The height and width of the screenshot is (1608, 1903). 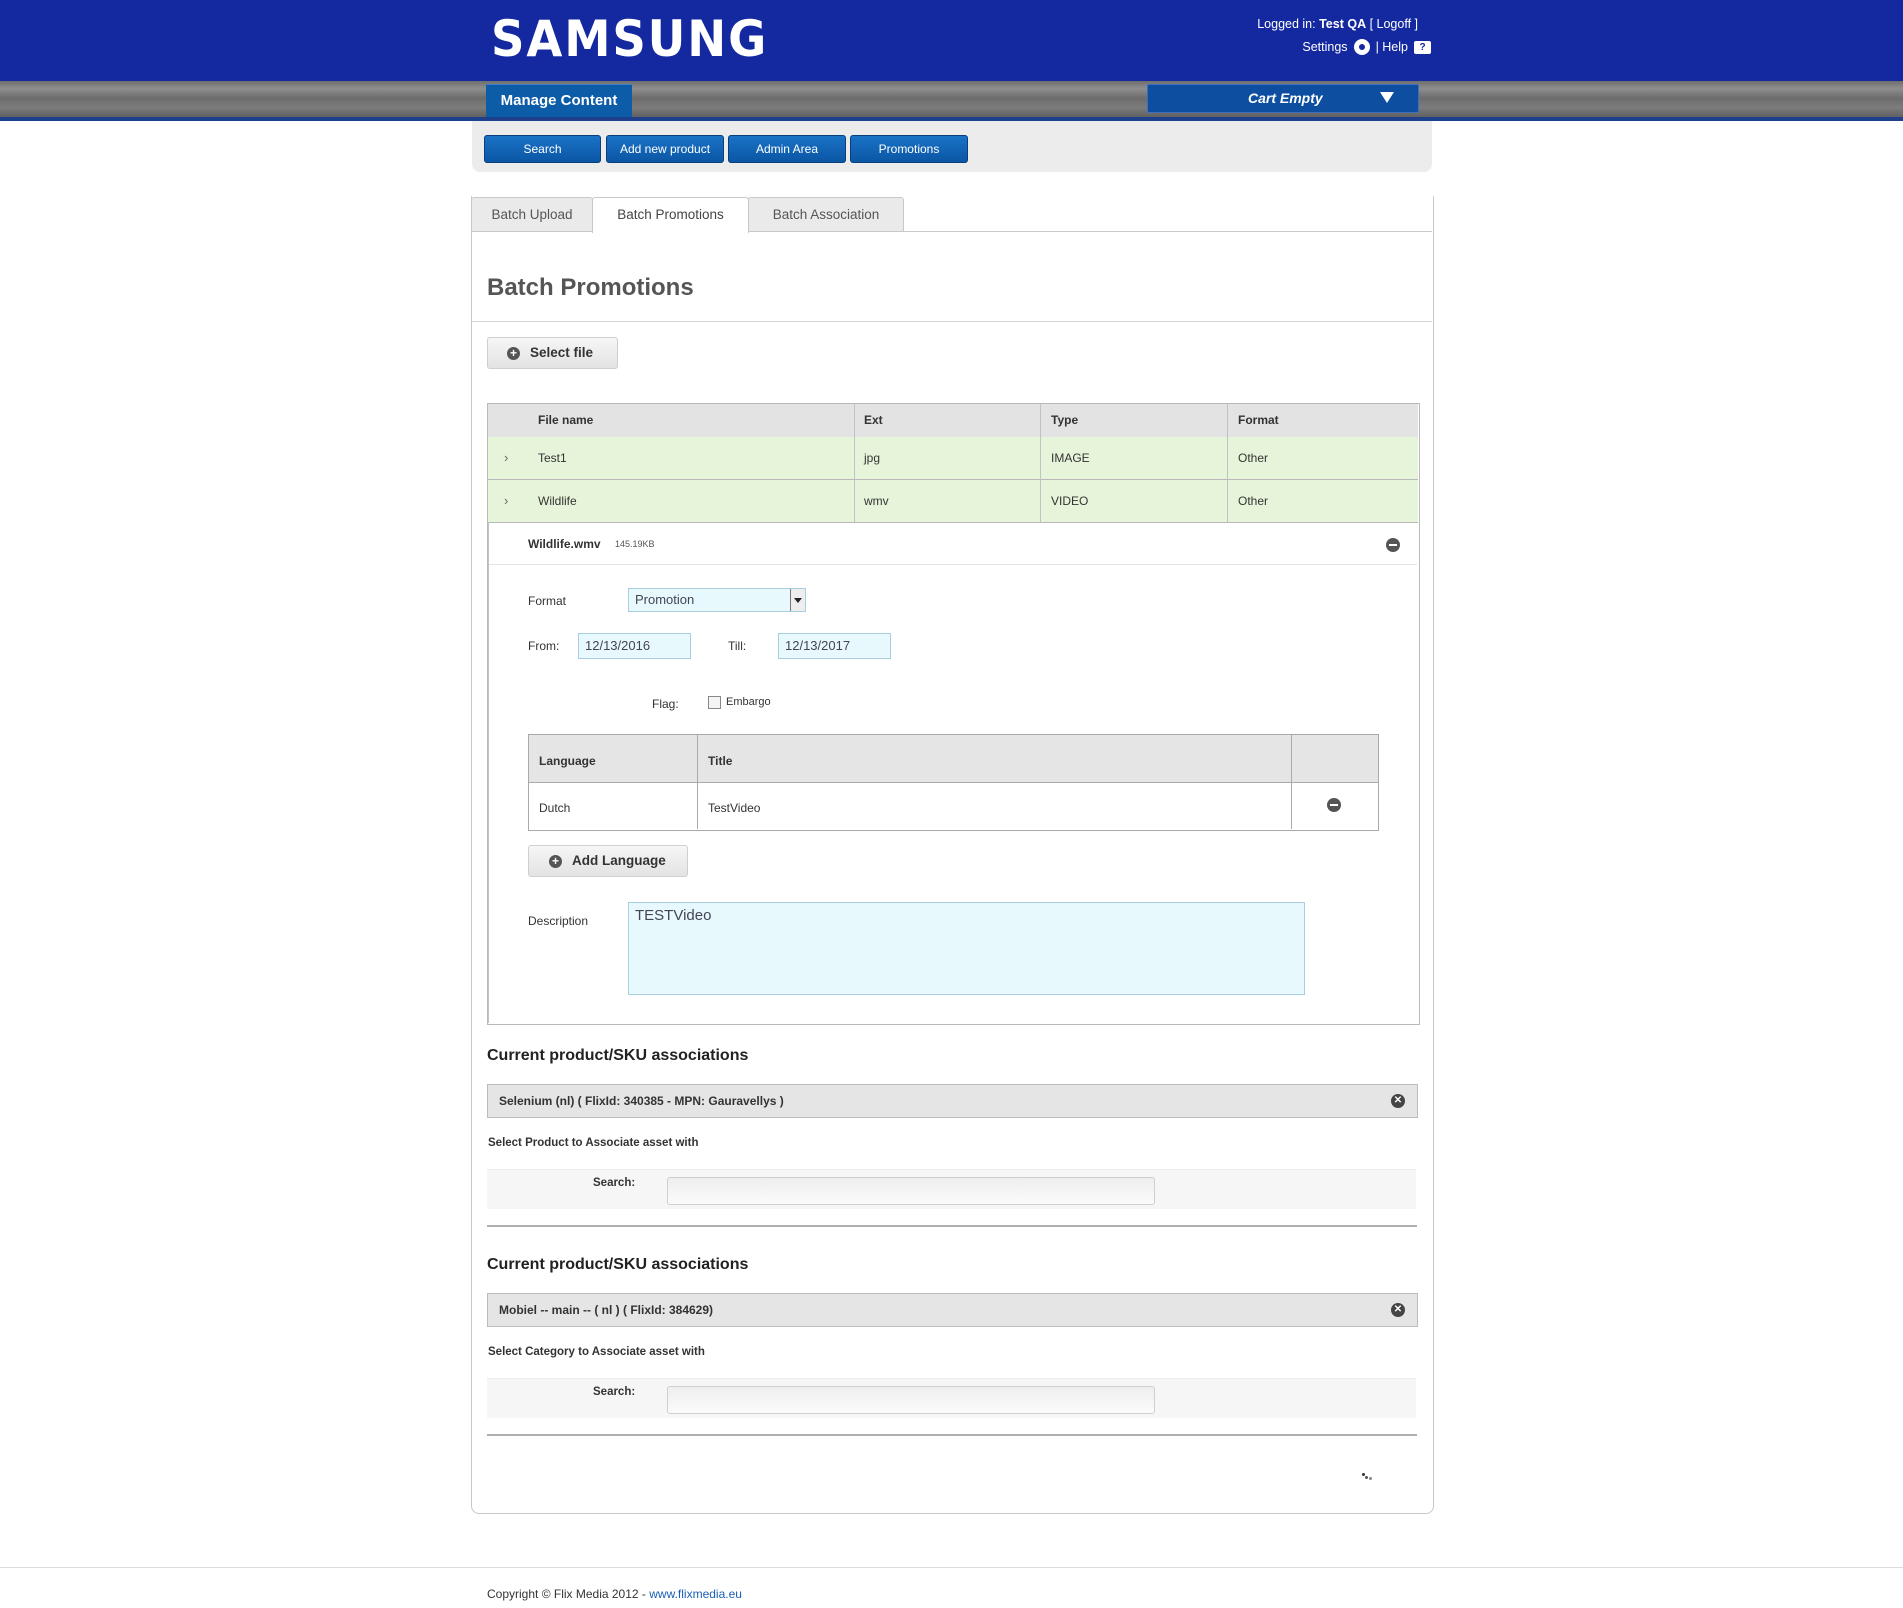 I want to click on remove-language-icon, so click(x=1334, y=805).